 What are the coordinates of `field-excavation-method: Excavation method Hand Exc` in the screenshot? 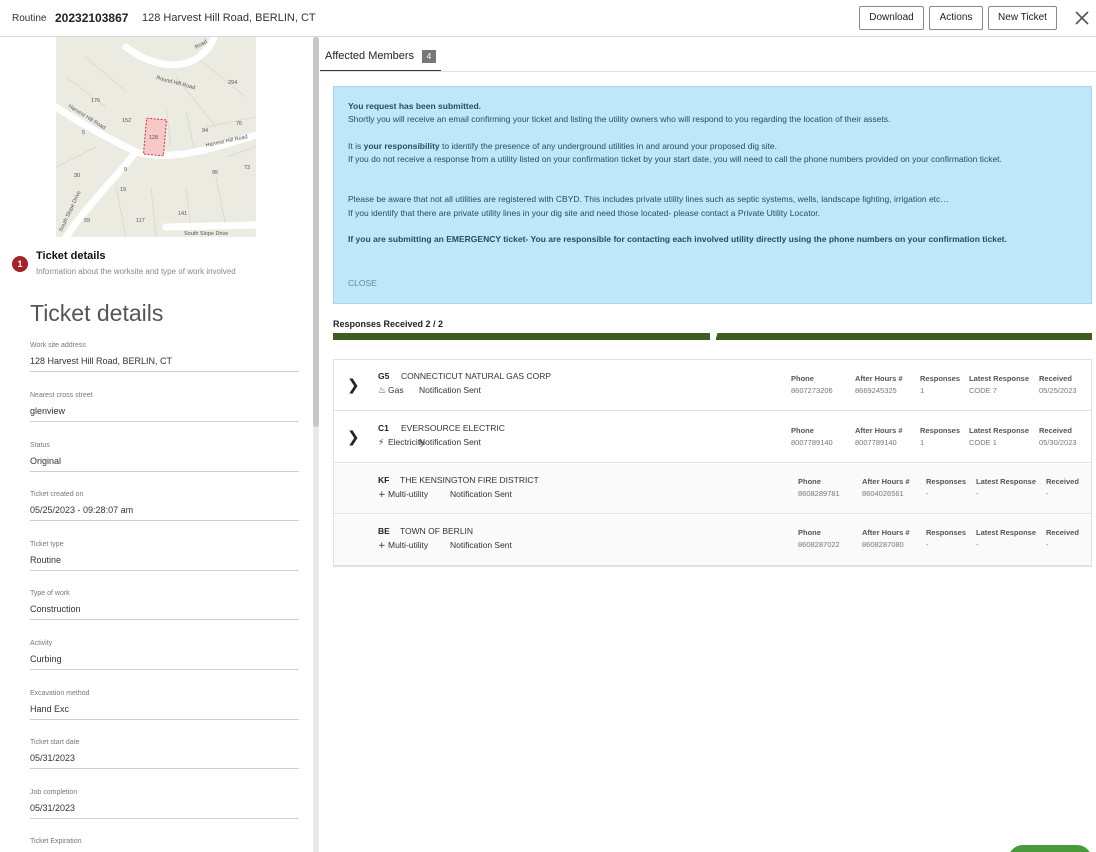 It's located at (164, 705).